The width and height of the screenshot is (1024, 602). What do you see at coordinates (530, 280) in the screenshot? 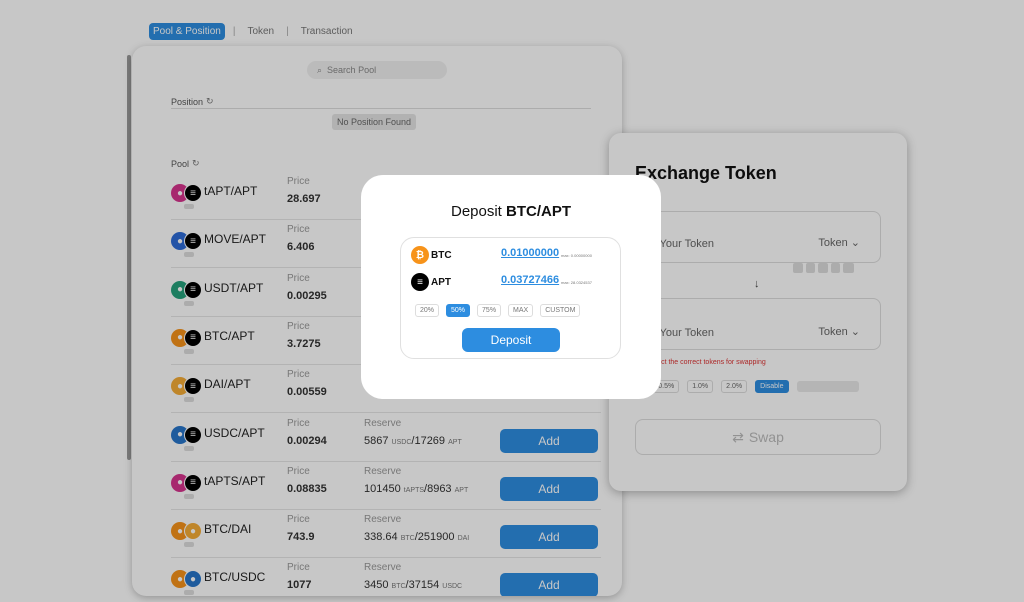
I see `apt-amount-input: 0.03727466` at bounding box center [530, 280].